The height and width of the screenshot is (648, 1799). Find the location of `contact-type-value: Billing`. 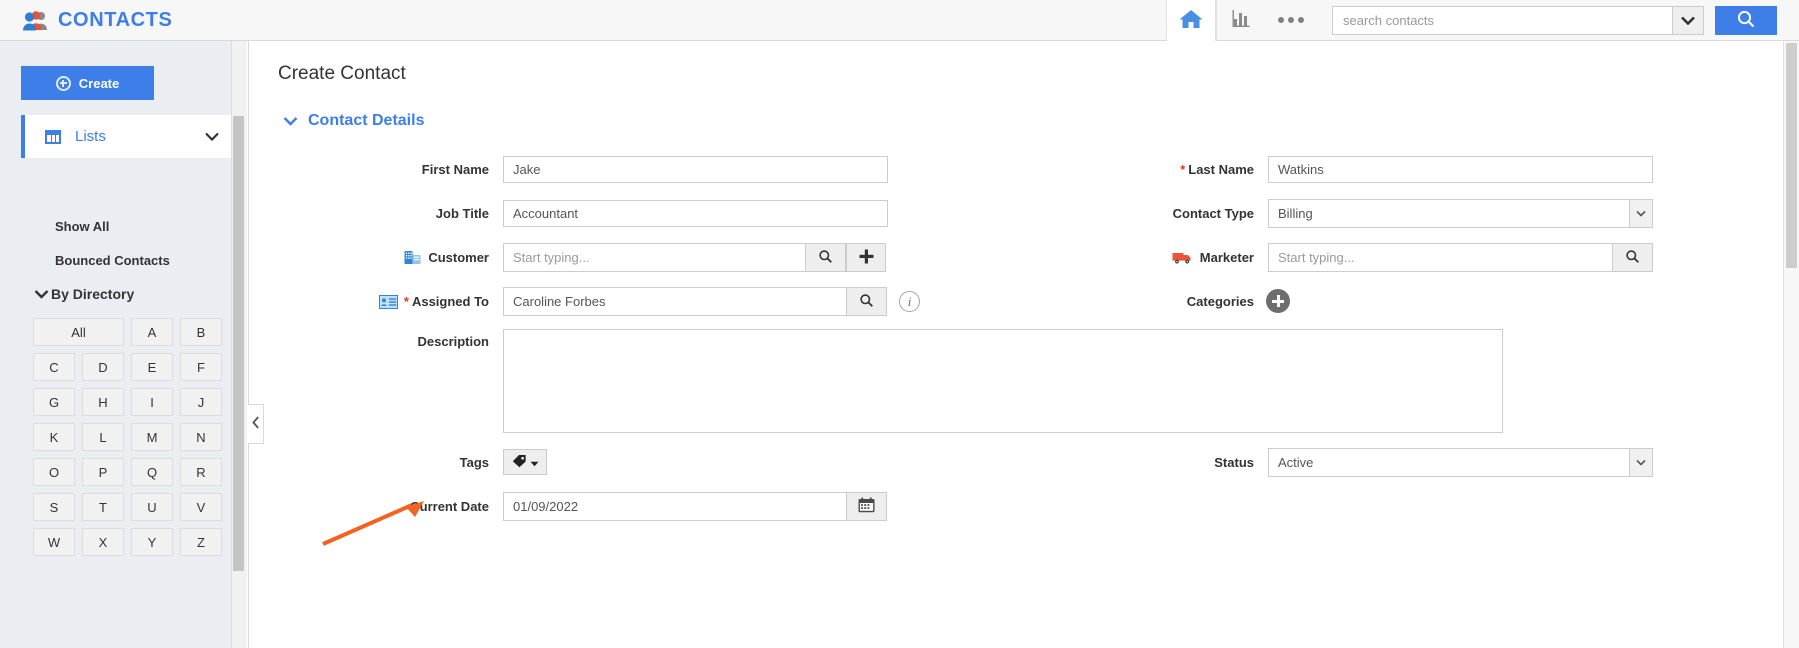

contact-type-value: Billing is located at coordinates (1295, 213).